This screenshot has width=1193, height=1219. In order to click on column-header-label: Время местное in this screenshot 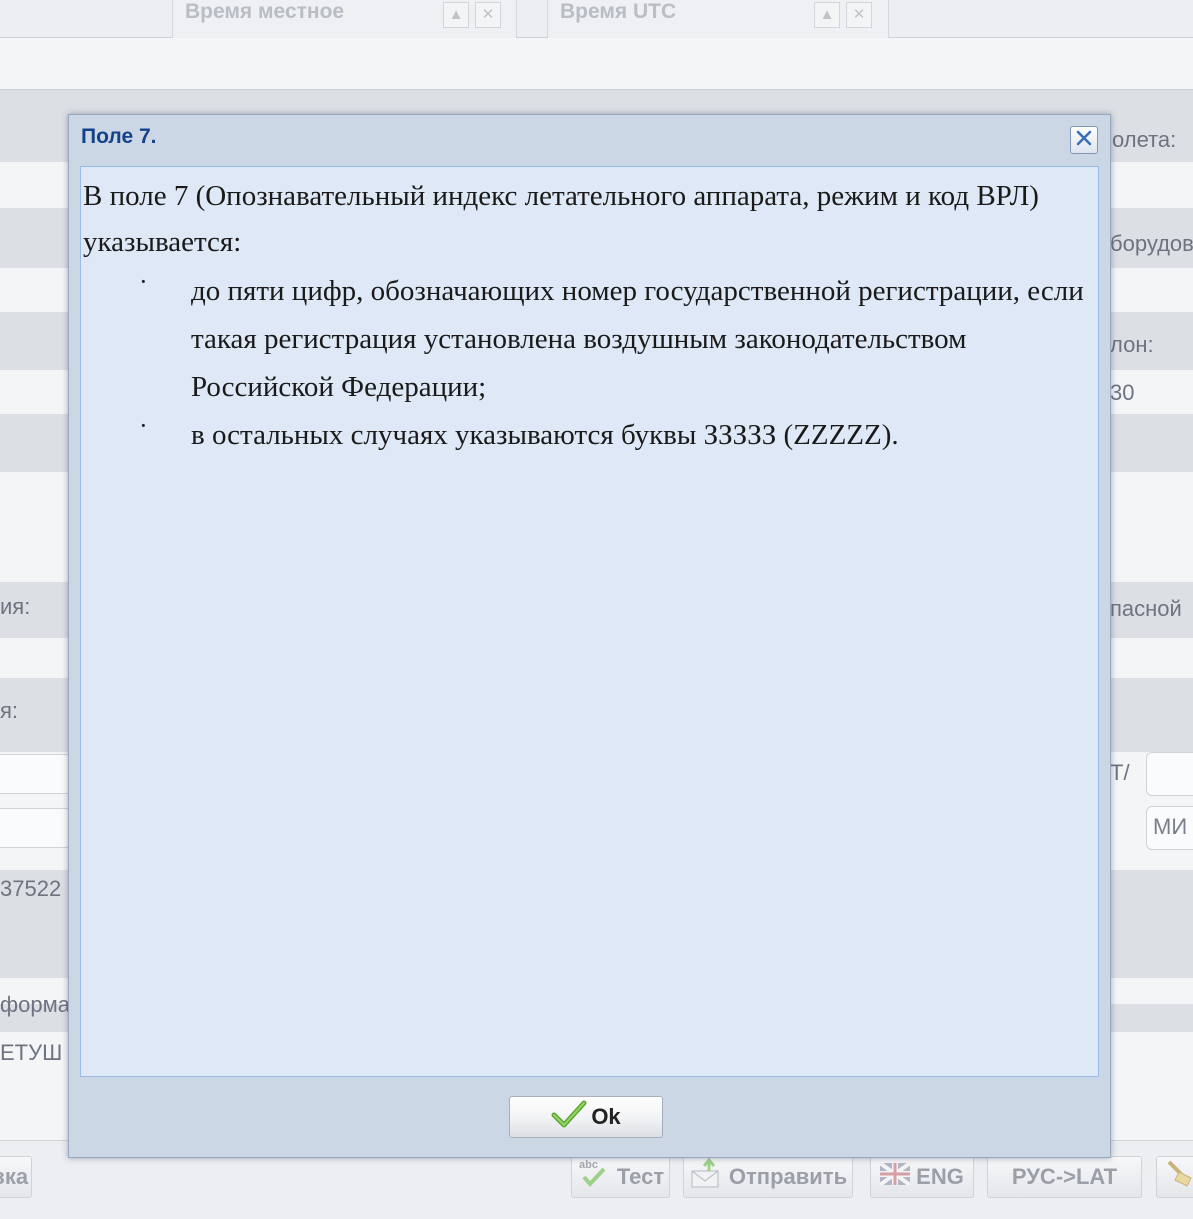, I will do `click(265, 11)`.